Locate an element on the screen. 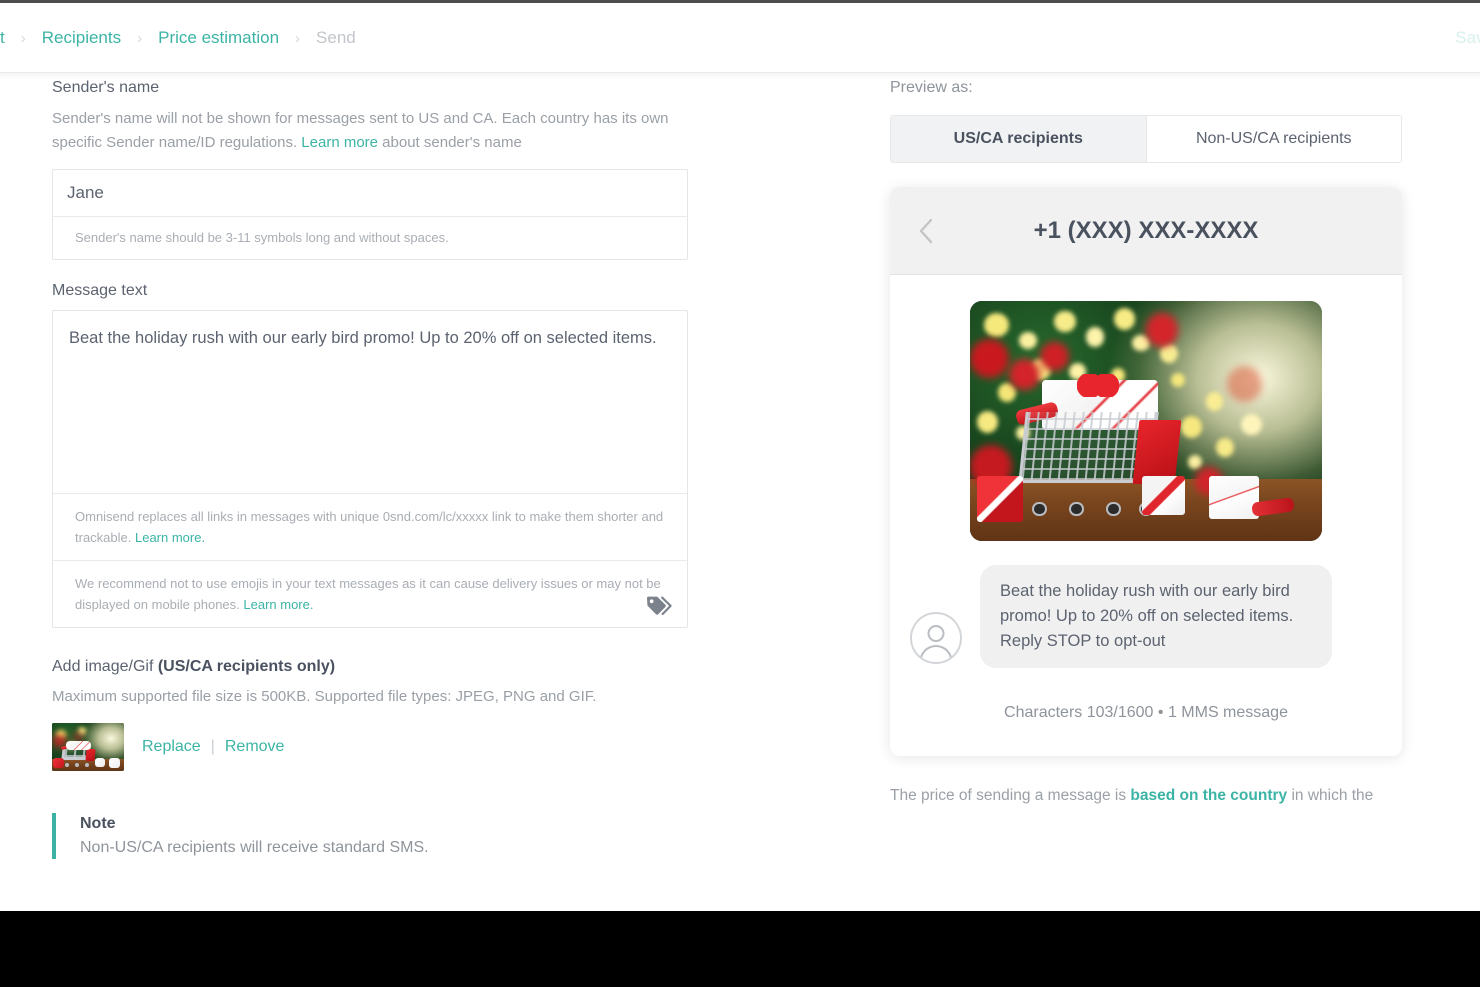 The image size is (1480, 987). senders-name-learn-more-link: Learn more is located at coordinates (339, 142).